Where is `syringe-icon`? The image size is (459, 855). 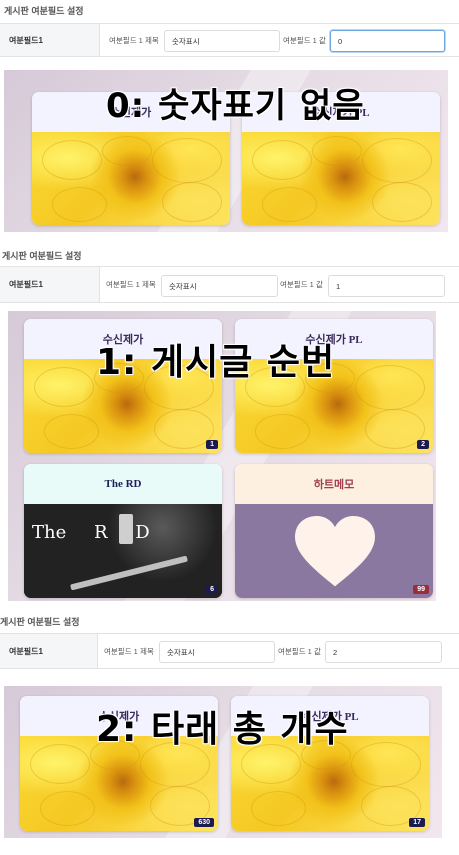
syringe-icon is located at coordinates (129, 573).